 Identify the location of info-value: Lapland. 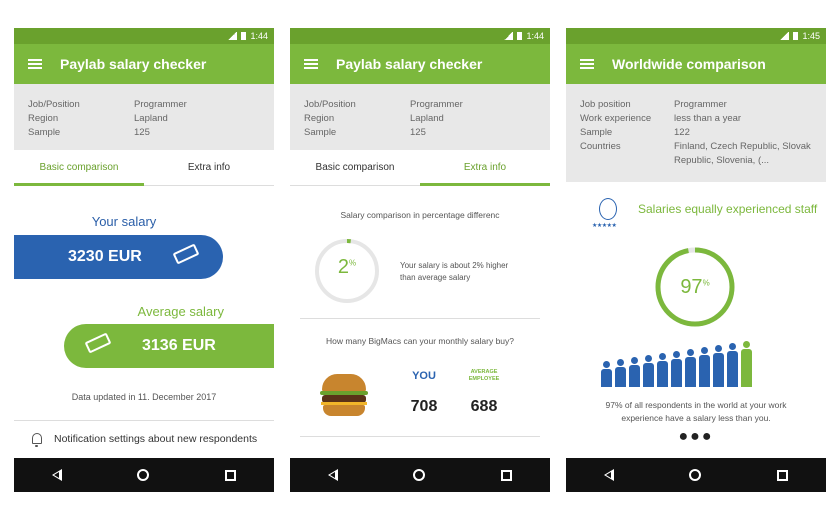
(427, 118).